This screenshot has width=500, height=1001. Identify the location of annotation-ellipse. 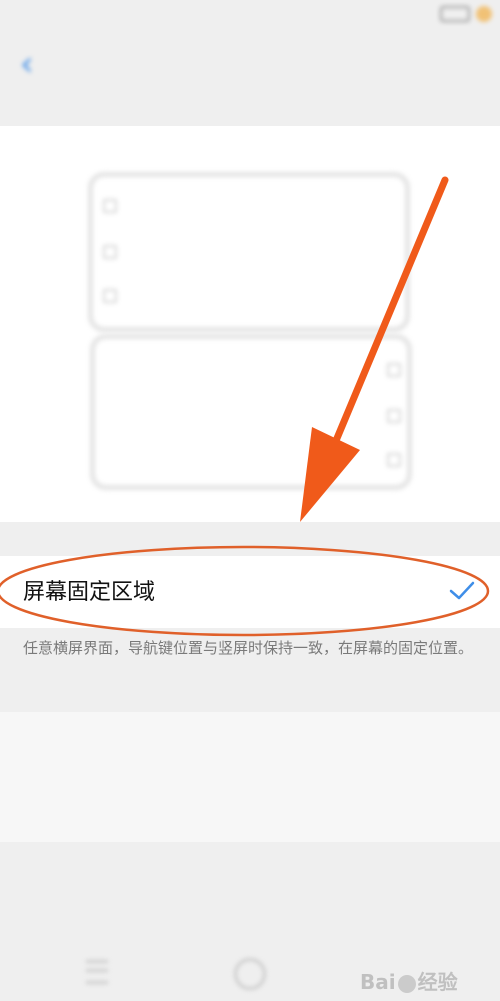
(245, 591).